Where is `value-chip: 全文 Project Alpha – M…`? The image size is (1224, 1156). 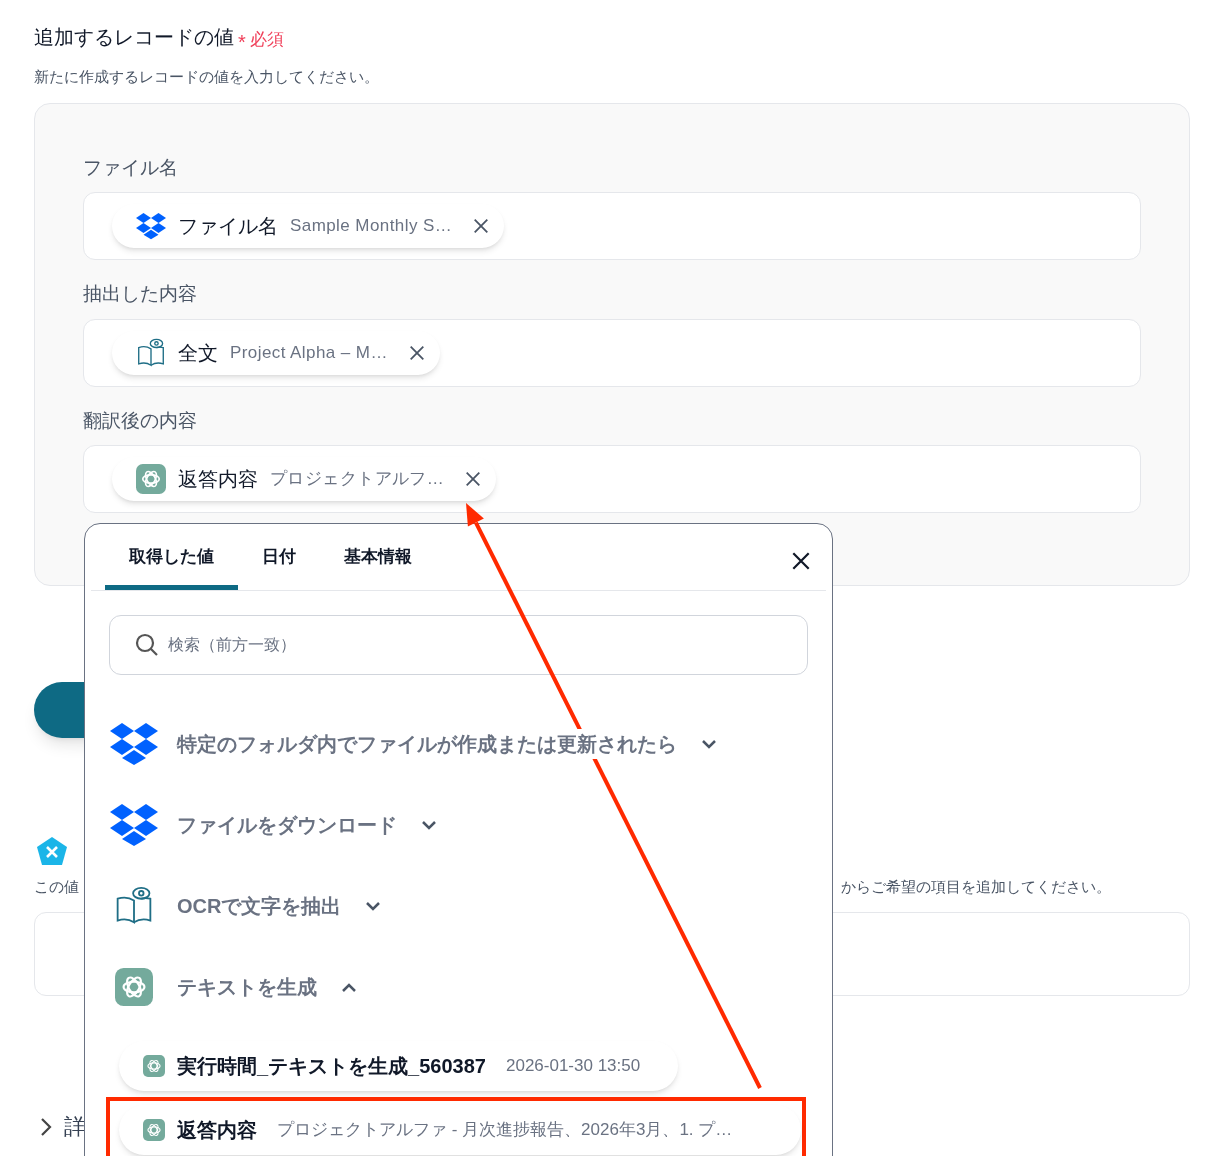
value-chip: 全文 Project Alpha – M… is located at coordinates (276, 352).